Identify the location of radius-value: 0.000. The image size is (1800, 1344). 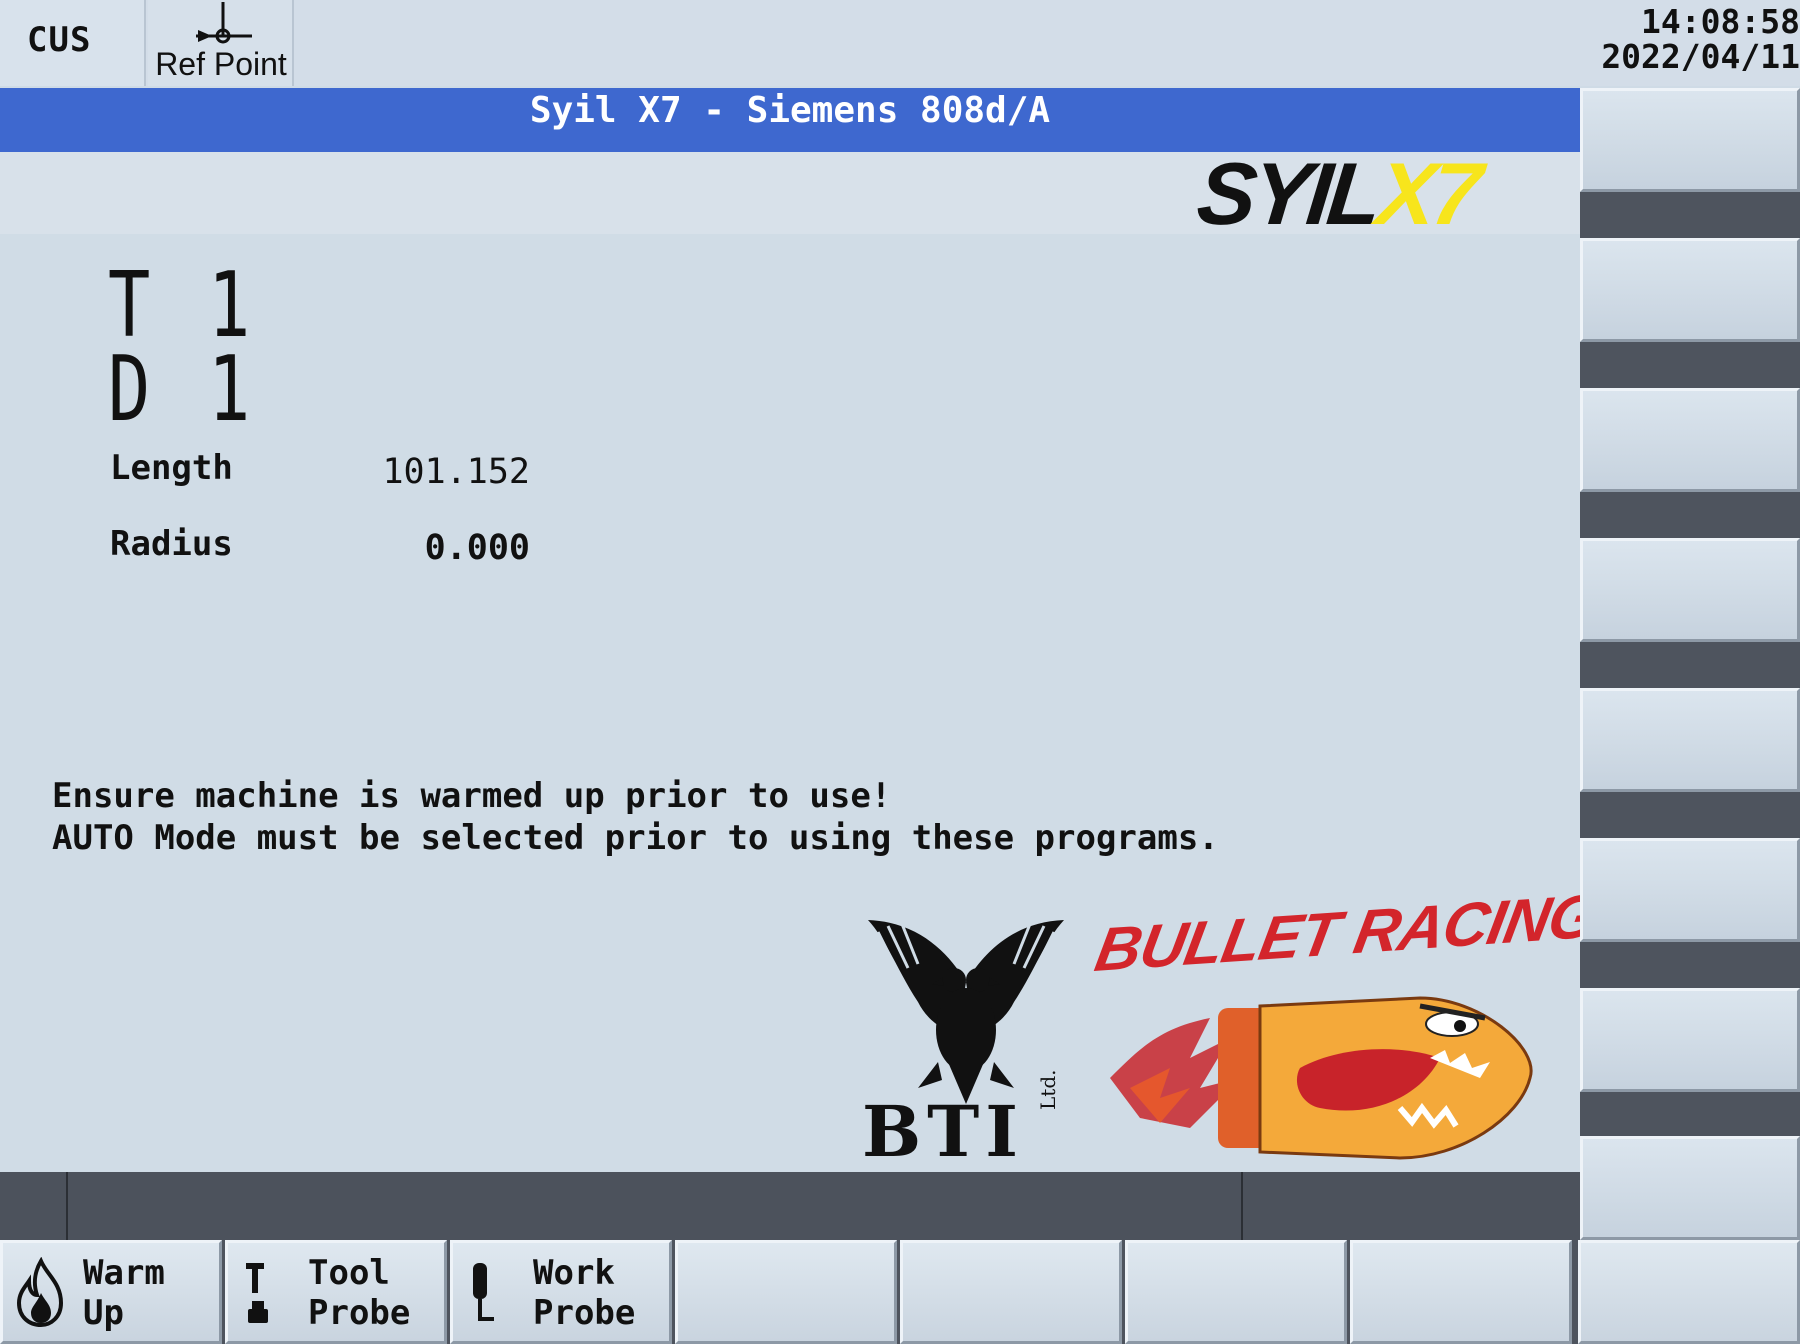
(477, 548).